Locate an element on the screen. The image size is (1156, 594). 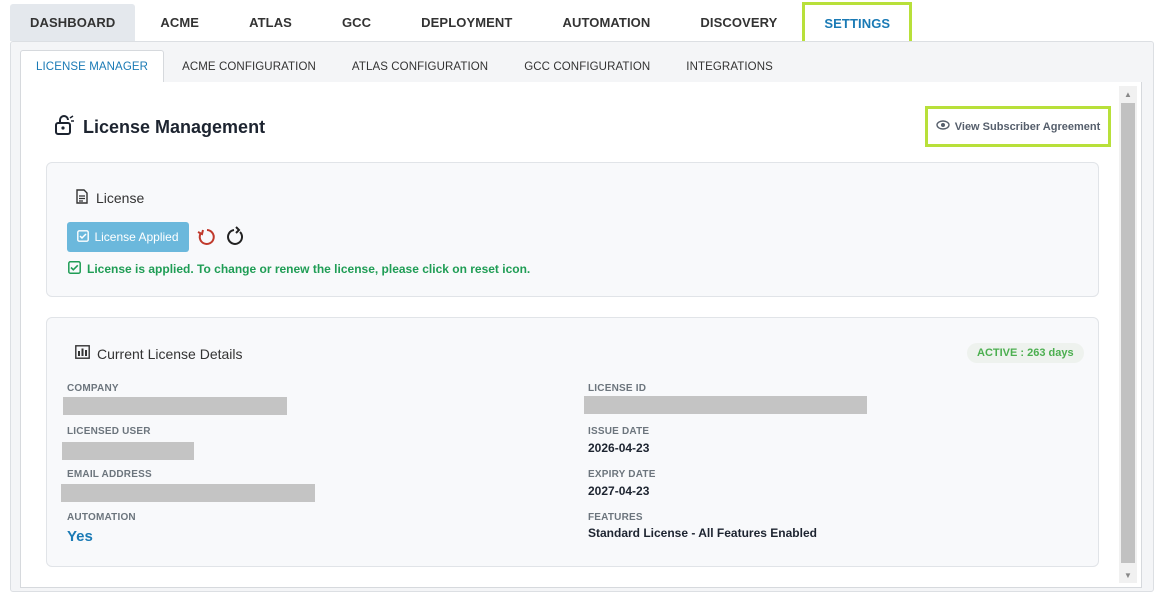
page-header: License Management is located at coordinates (159, 127).